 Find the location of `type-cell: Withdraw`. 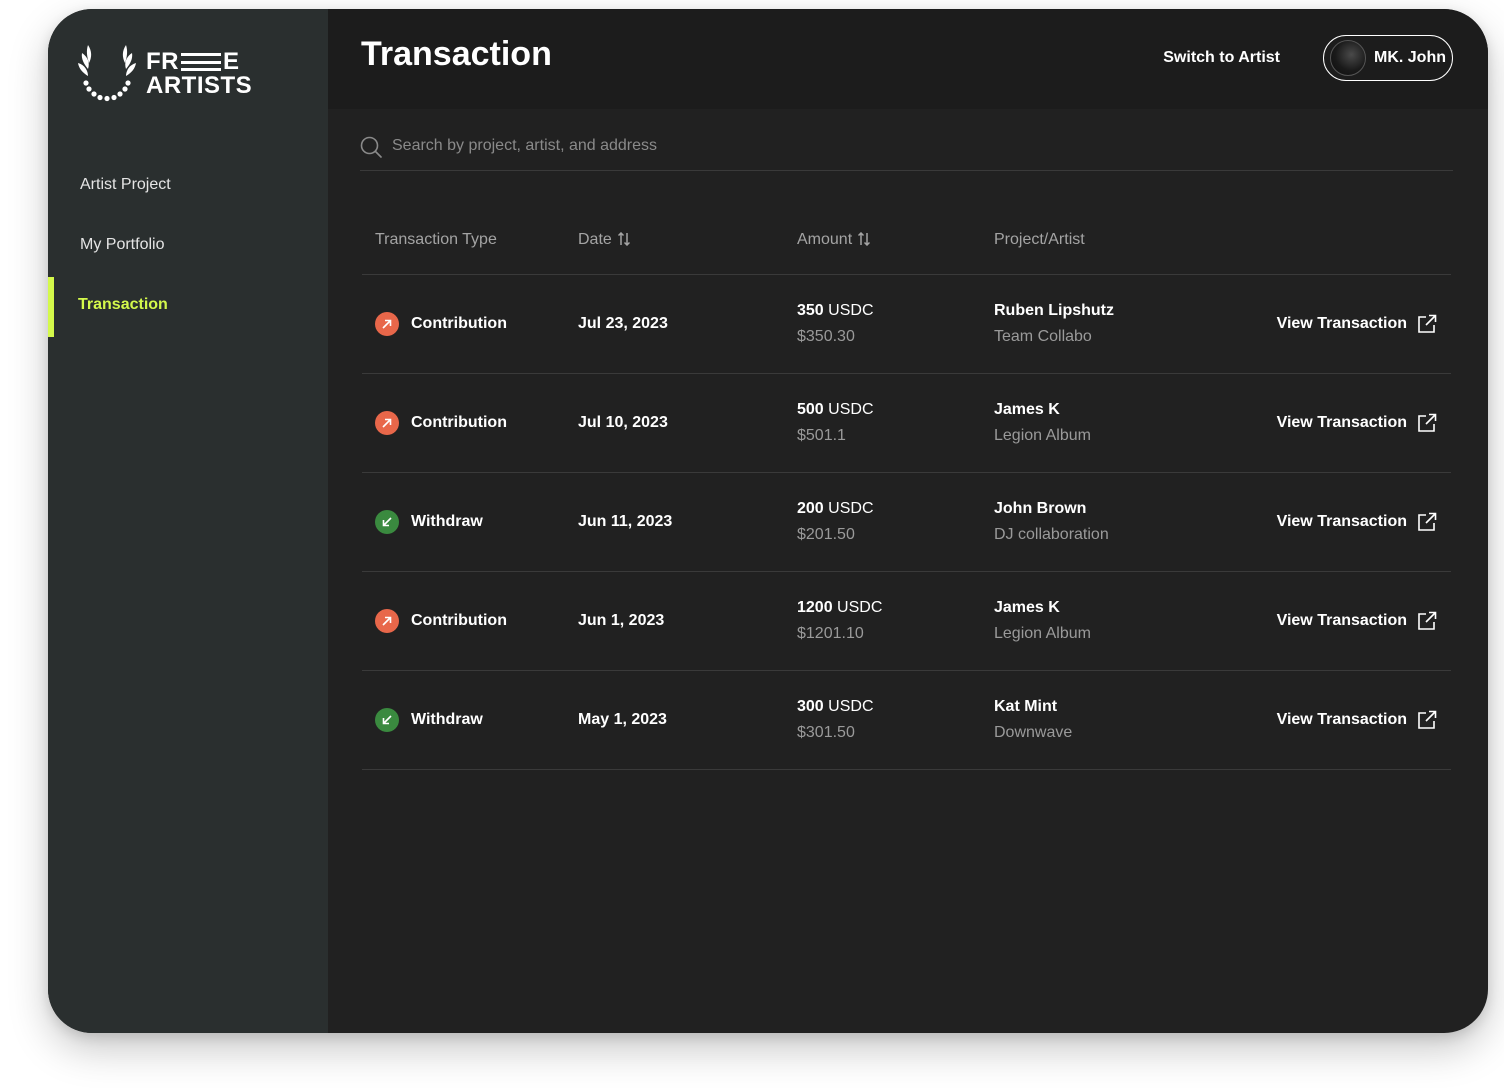

type-cell: Withdraw is located at coordinates (470, 720).